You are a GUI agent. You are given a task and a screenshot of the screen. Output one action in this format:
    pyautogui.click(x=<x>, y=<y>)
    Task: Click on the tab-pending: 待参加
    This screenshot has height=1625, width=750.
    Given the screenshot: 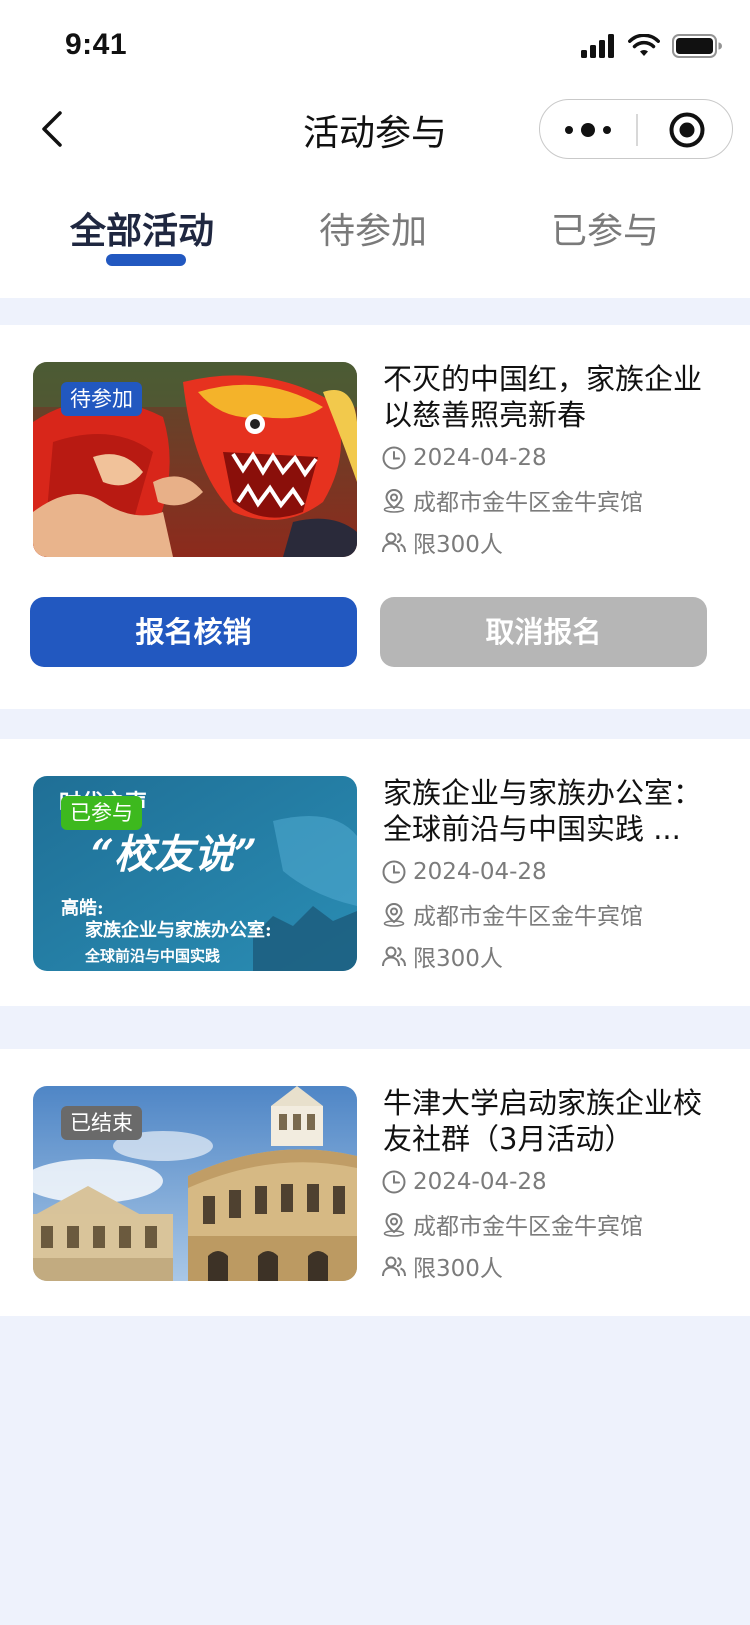 What is the action you would take?
    pyautogui.click(x=373, y=228)
    